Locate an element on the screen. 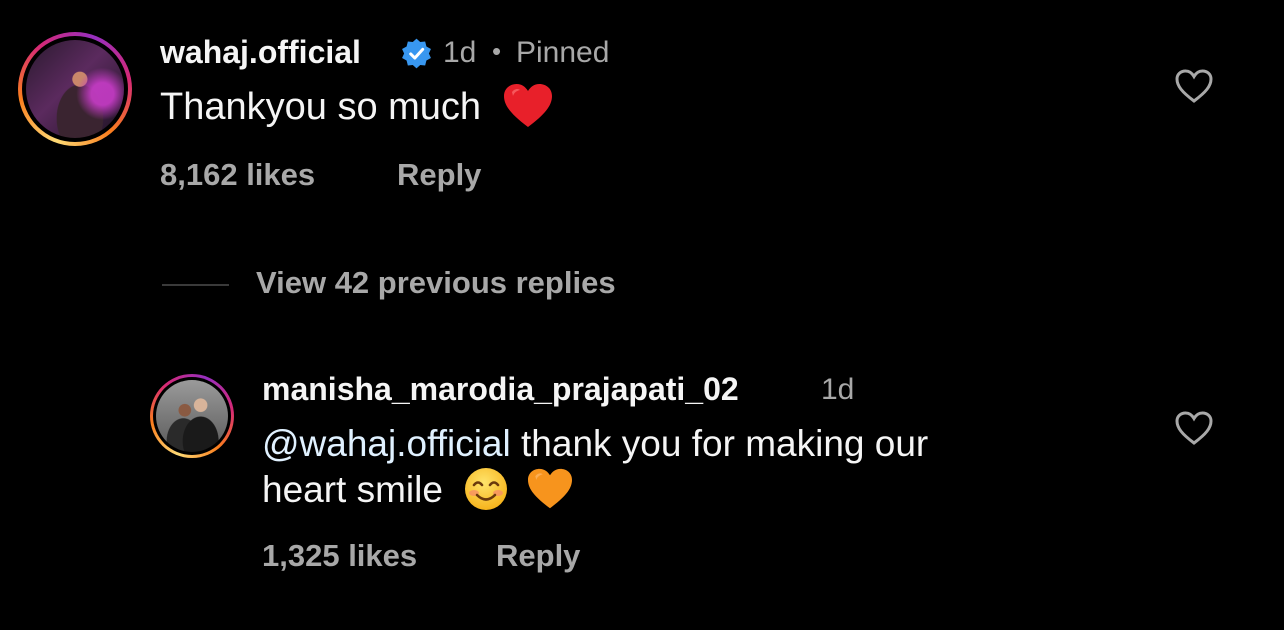 Image resolution: width=1284 pixels, height=630 pixels. reply-body-line1: @wahaj.official thank you for making our is located at coordinates (595, 444).